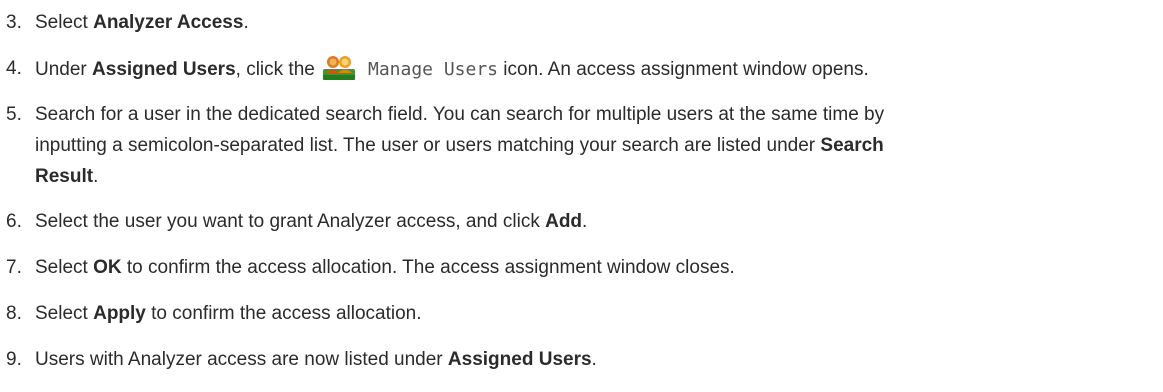 Image resolution: width=1163 pixels, height=392 pixels. Describe the element at coordinates (64, 176) in the screenshot. I see `result-label: Result` at that location.